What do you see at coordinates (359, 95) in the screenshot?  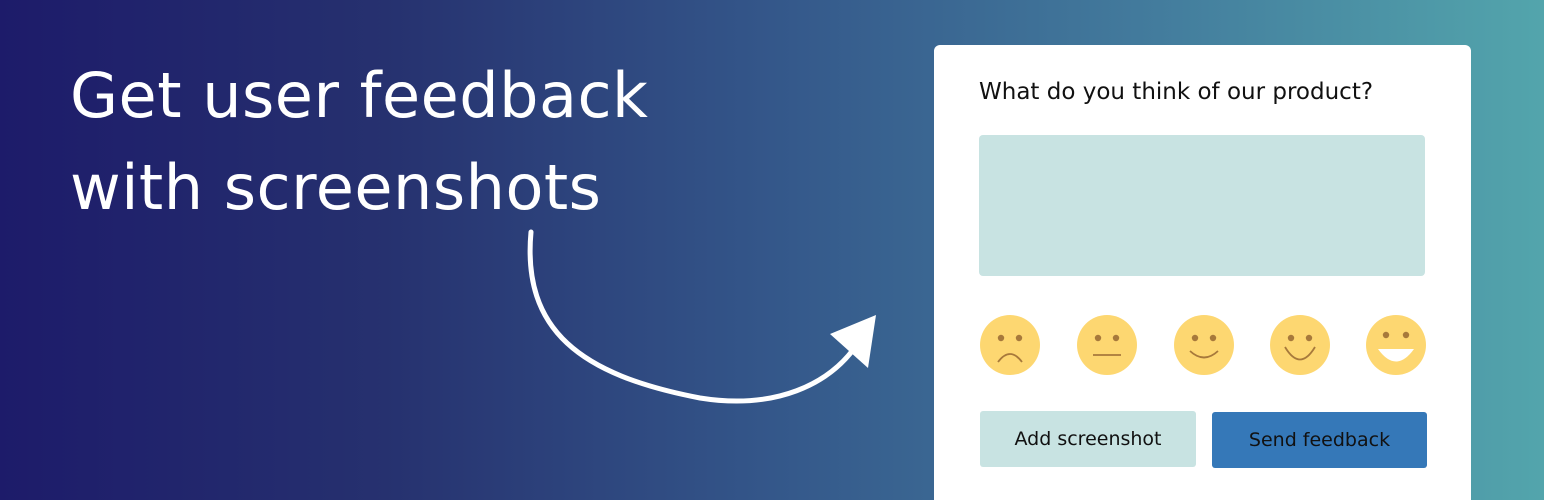 I see `hero-line-1: Get user feedback` at bounding box center [359, 95].